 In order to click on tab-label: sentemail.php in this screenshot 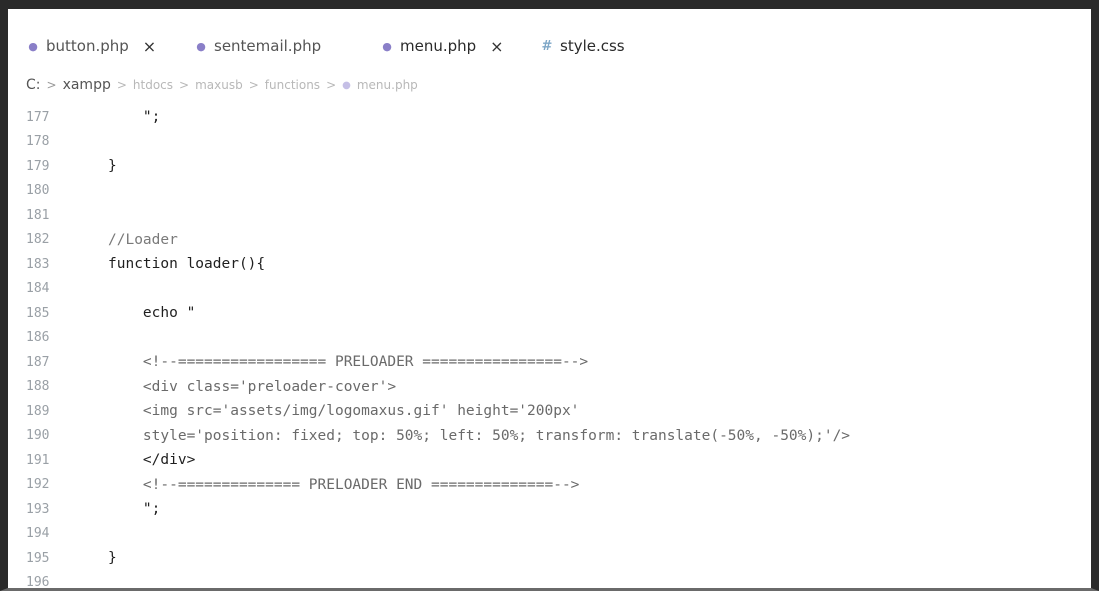, I will do `click(268, 46)`.